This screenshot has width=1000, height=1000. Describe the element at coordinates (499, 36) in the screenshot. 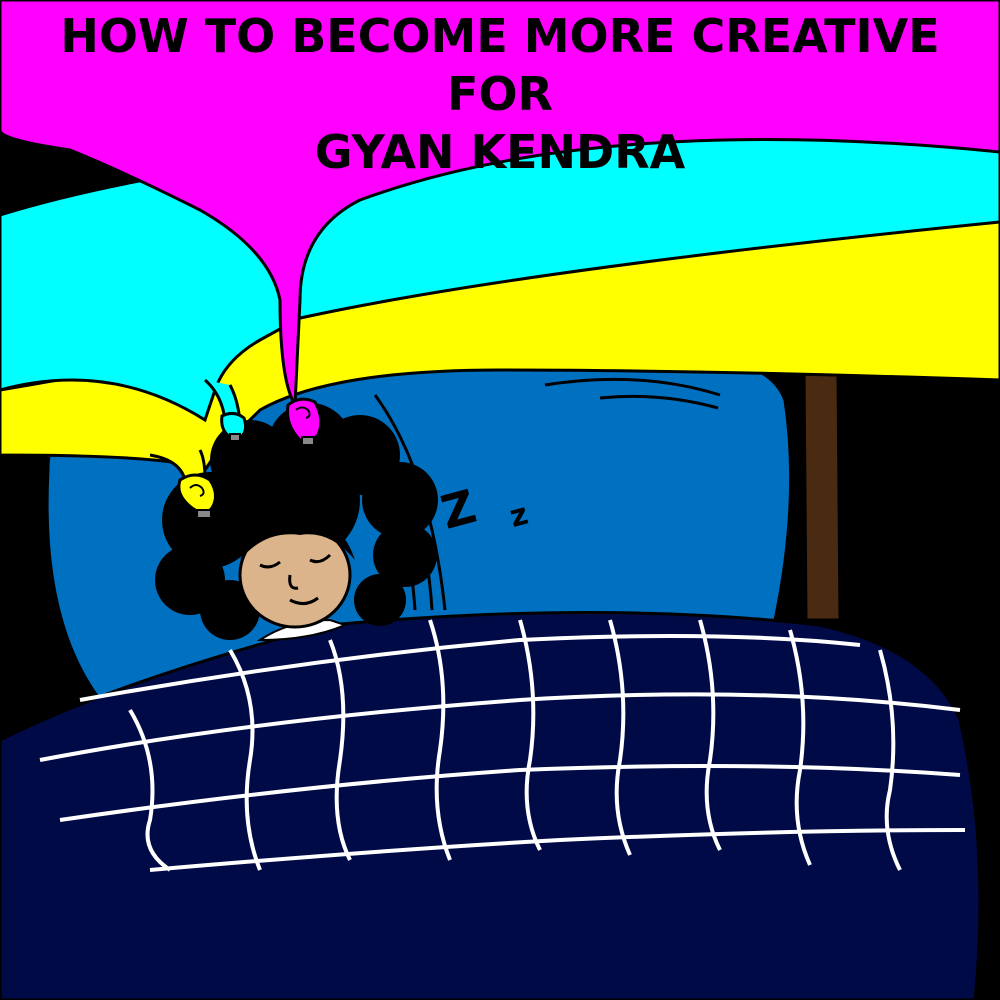

I see `title-line-1: HOW TO BECOME MORE CREATIVE` at that location.